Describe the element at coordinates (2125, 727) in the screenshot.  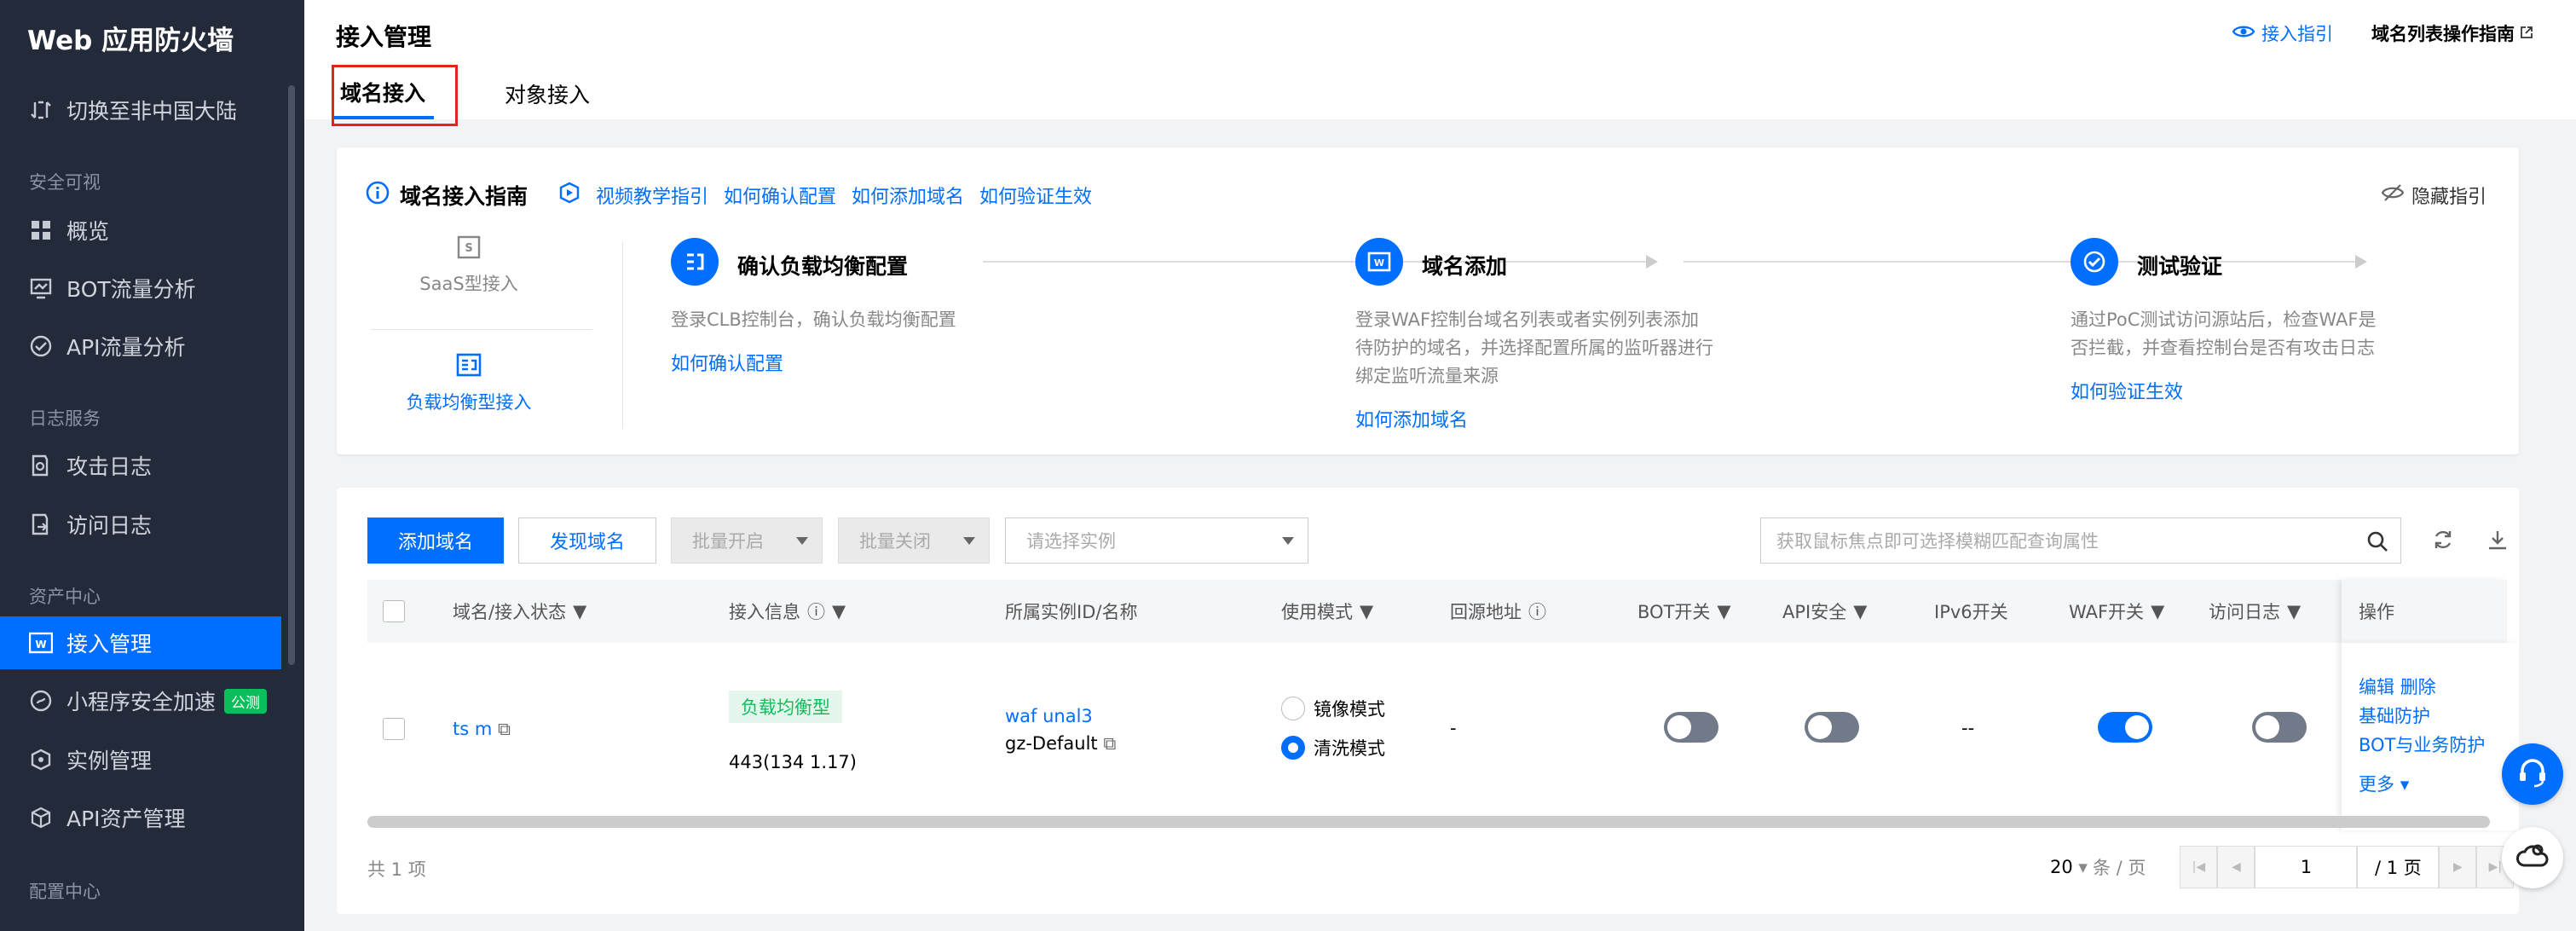
I see `waf-switch` at that location.